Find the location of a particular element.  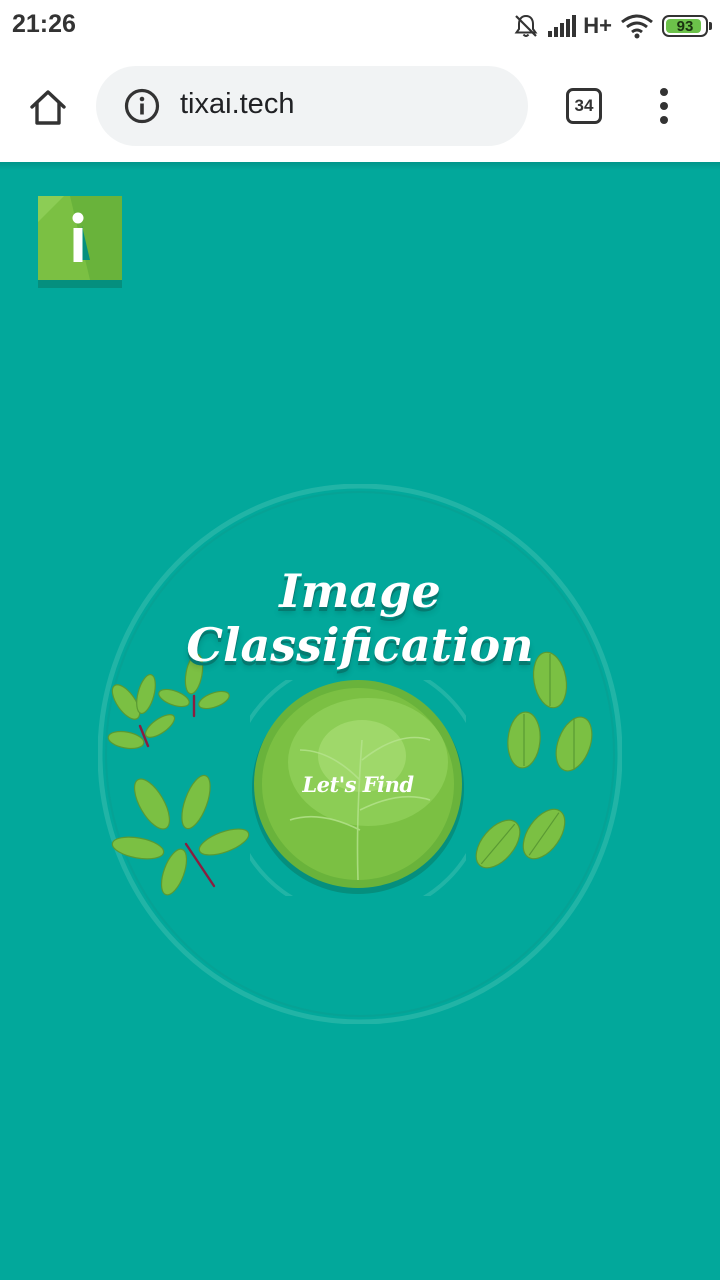

hero-title: Image Classification is located at coordinates (360, 618).